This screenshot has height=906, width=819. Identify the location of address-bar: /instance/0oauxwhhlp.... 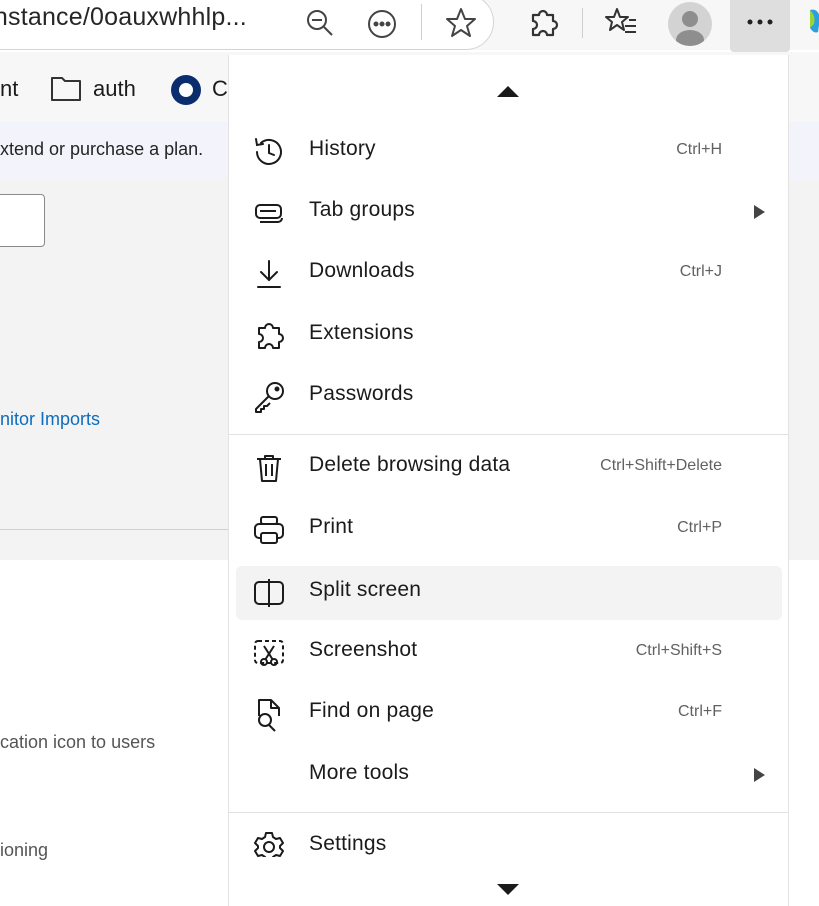
(247, 25).